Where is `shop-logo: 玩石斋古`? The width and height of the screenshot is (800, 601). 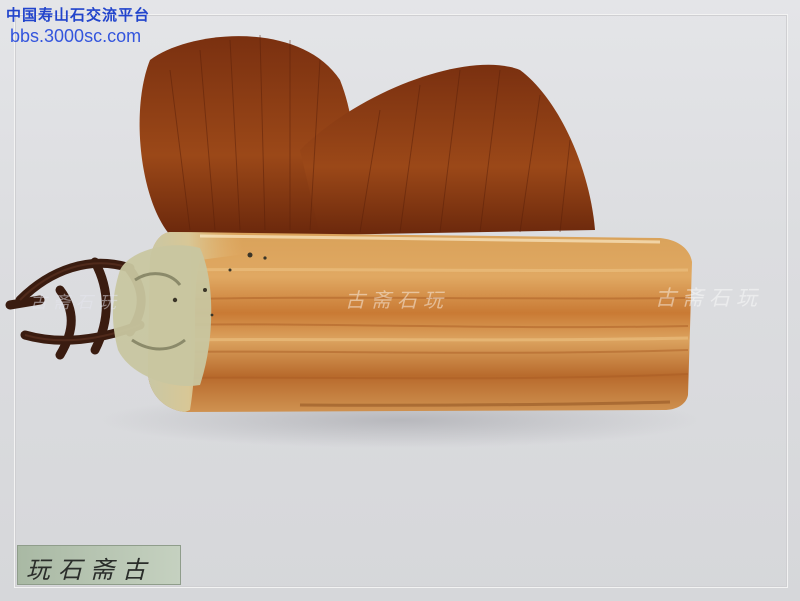 shop-logo: 玩石斋古 is located at coordinates (99, 565).